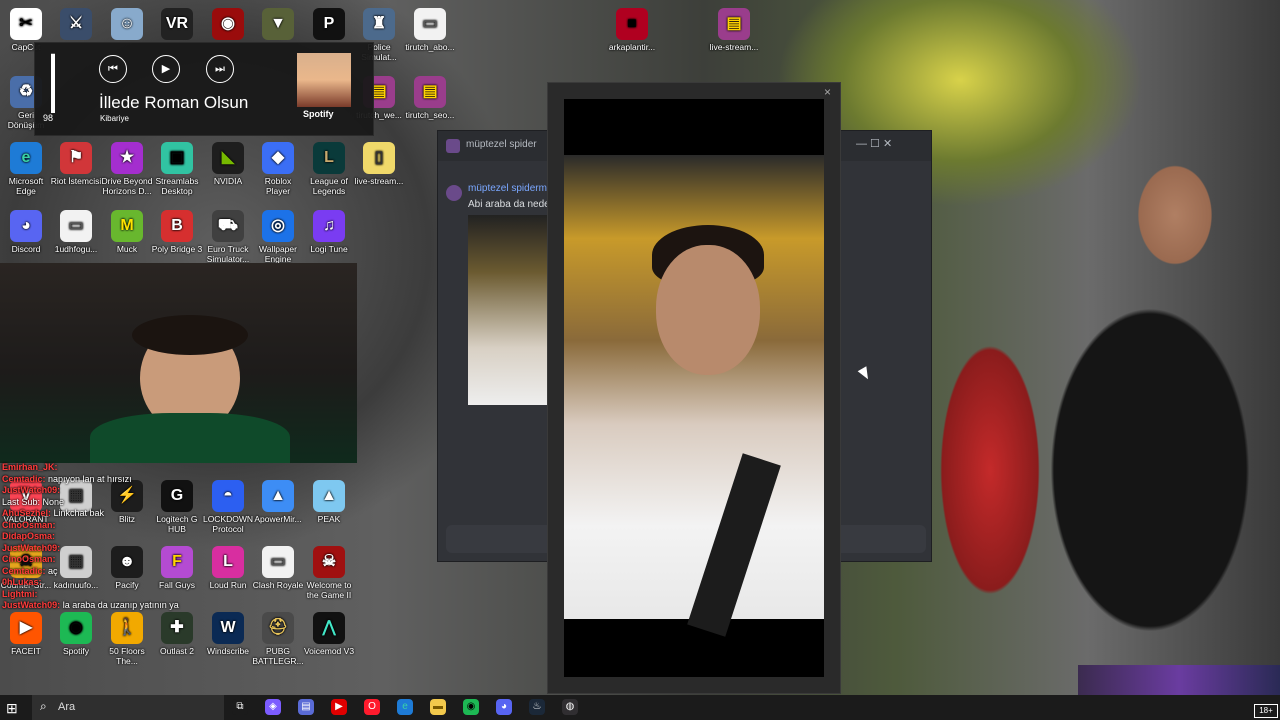  Describe the element at coordinates (708, 310) in the screenshot. I see `person-face` at that location.